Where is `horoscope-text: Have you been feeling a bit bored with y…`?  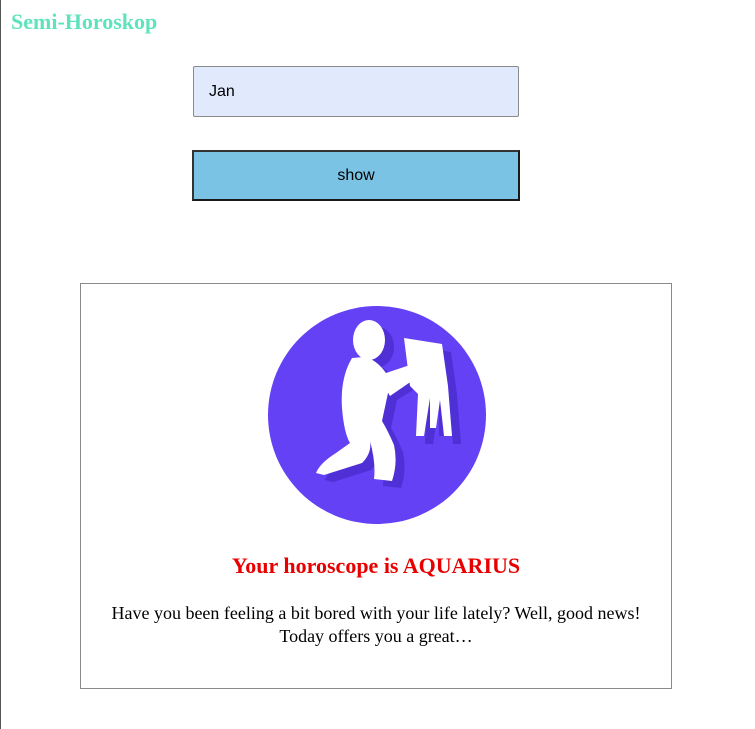 horoscope-text: Have you been feeling a bit bored with y… is located at coordinates (376, 624).